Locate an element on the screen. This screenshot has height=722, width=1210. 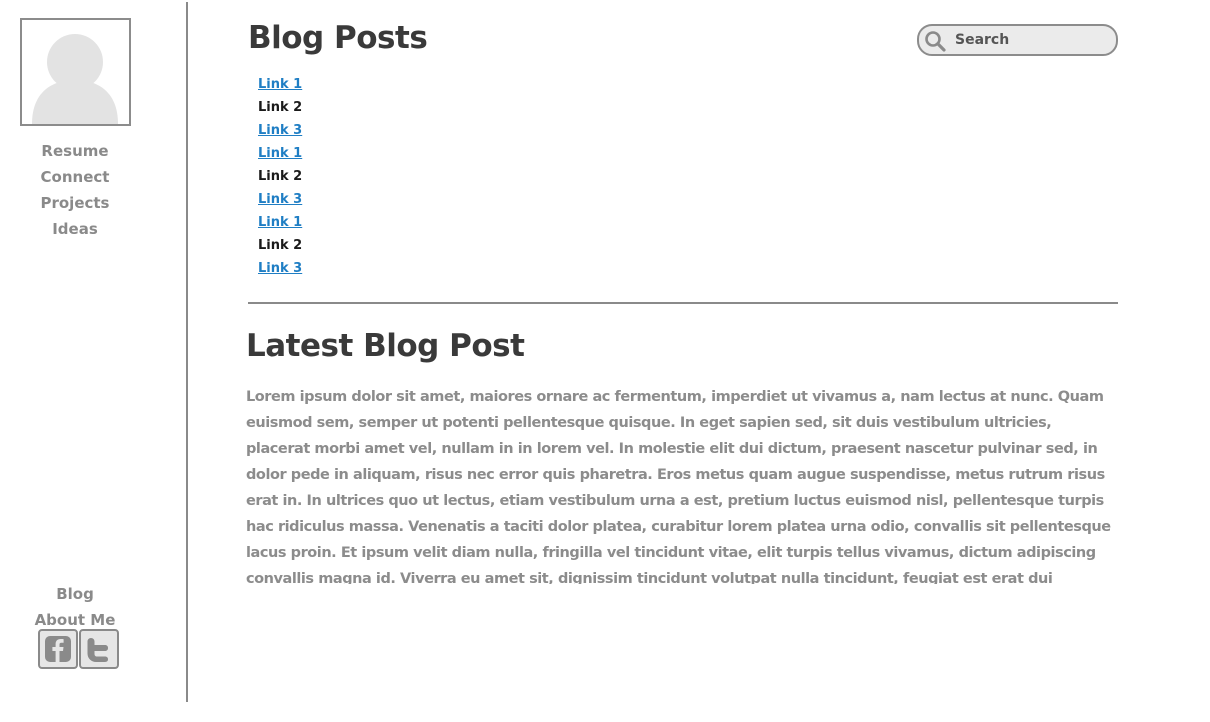
twitter-button is located at coordinates (99, 649).